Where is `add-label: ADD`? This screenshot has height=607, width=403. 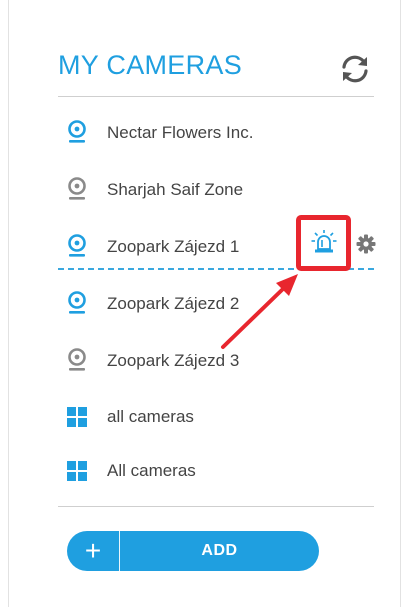
add-label: ADD is located at coordinates (219, 550).